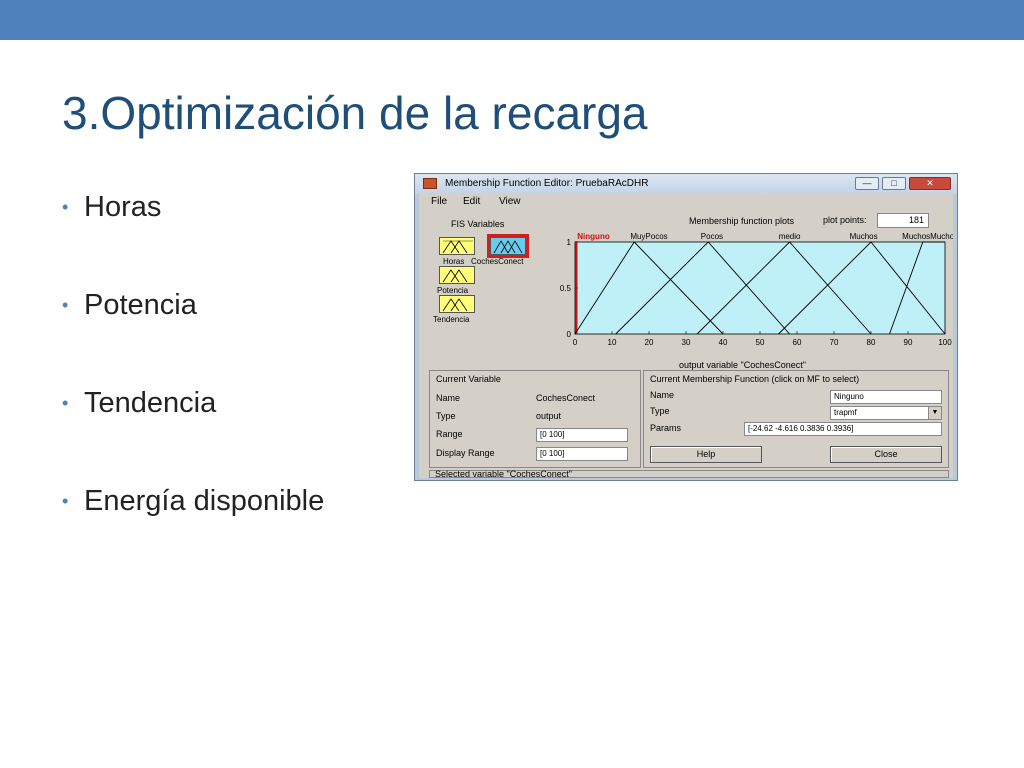 The image size is (1024, 768). What do you see at coordinates (871, 342) in the screenshot?
I see `x-tick-label: 80` at bounding box center [871, 342].